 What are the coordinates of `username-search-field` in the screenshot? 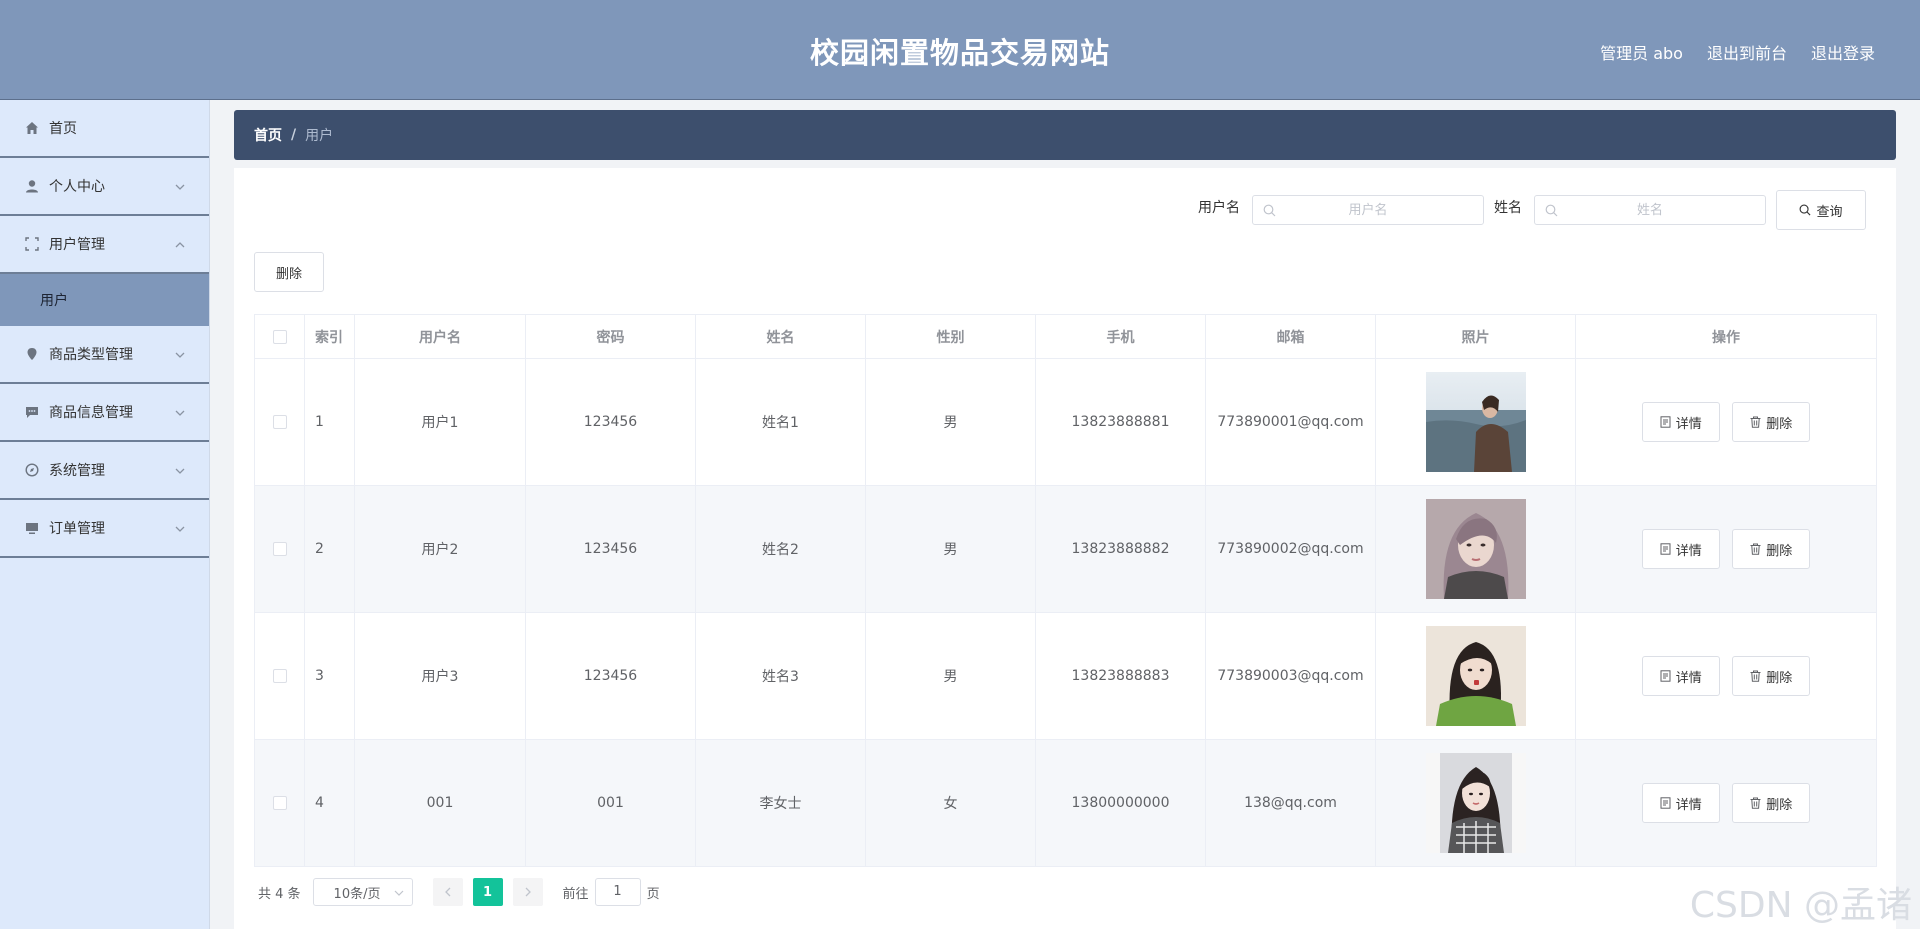 It's located at (1368, 210).